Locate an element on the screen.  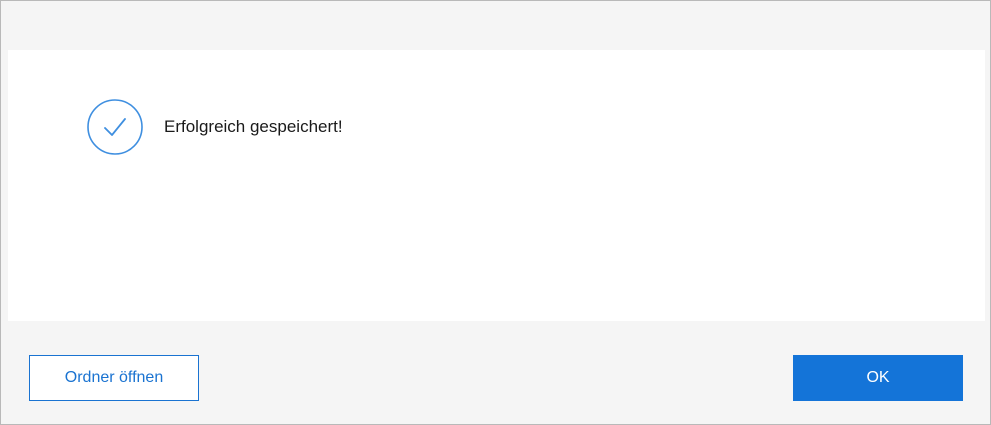
open-folder-button: Ordner öffnen is located at coordinates (114, 378).